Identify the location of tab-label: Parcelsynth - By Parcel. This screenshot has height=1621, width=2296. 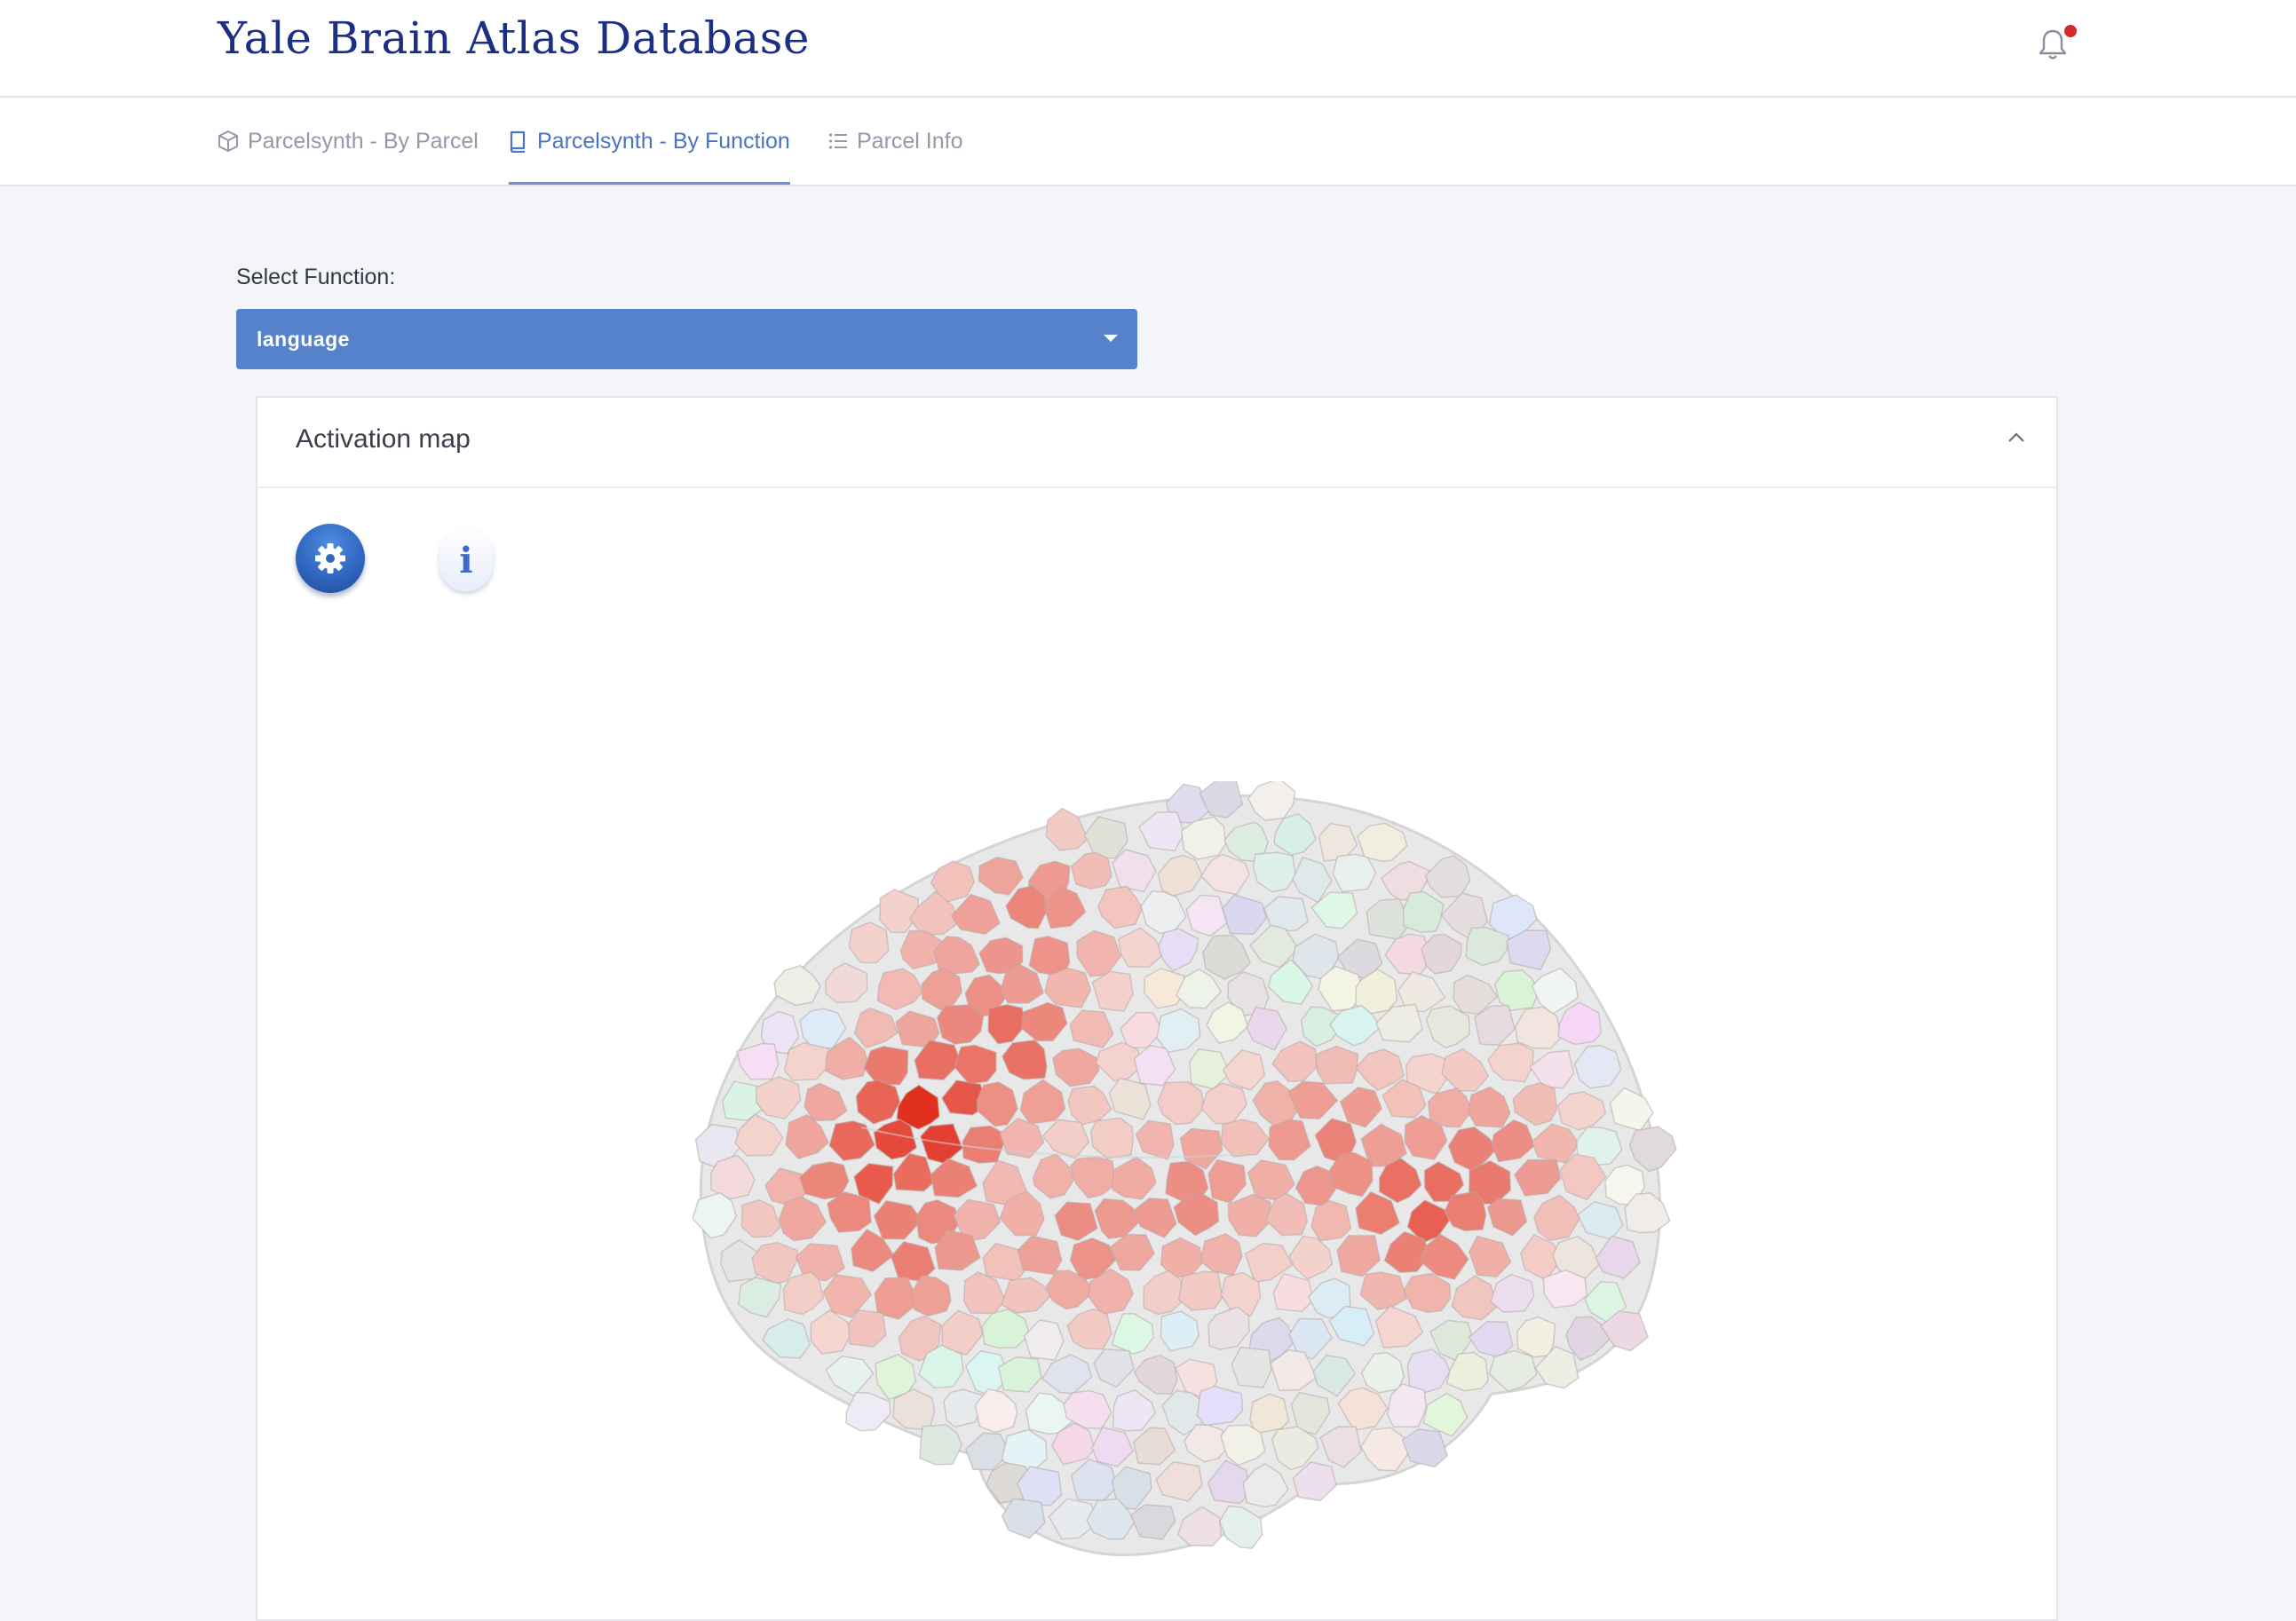
(363, 141).